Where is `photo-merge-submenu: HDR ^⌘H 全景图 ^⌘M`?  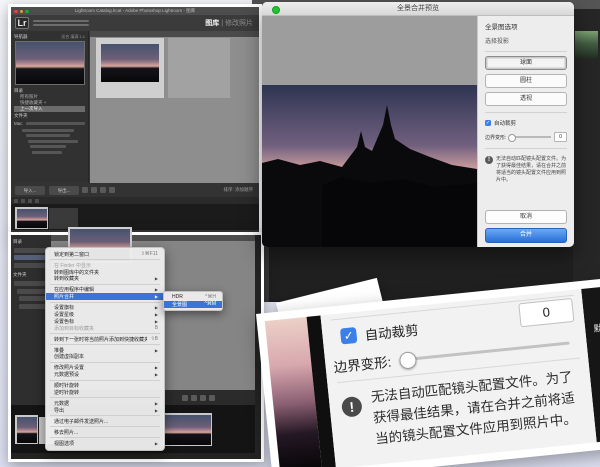
photo-merge-submenu: HDR ^⌘H 全景图 ^⌘M is located at coordinates (193, 301).